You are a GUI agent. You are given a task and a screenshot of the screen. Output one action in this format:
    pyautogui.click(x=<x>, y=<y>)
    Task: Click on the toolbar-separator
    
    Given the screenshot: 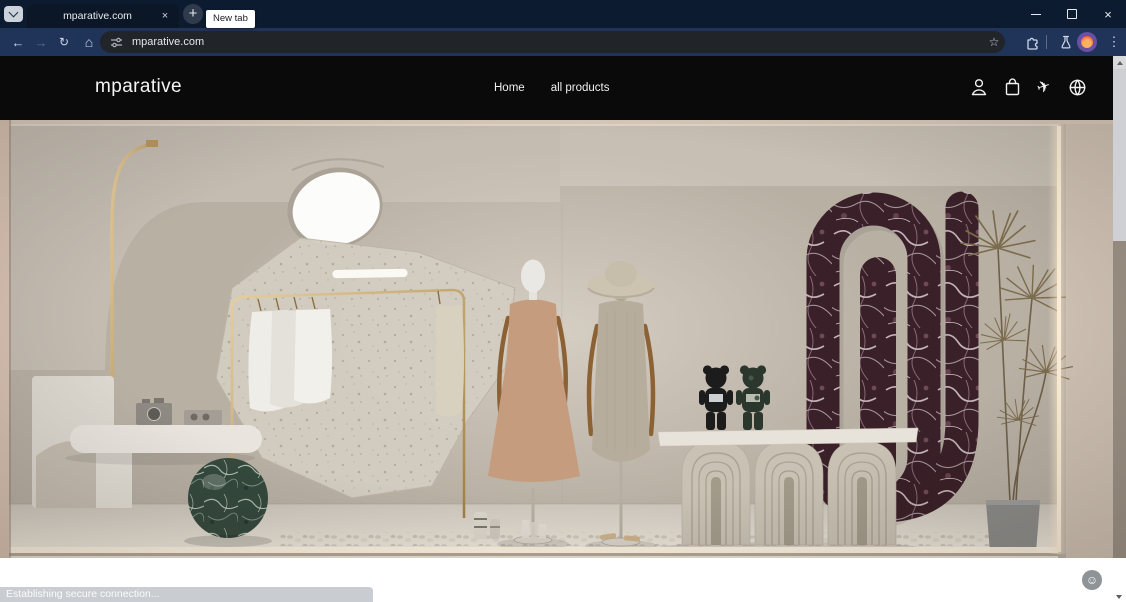 What is the action you would take?
    pyautogui.click(x=1046, y=42)
    